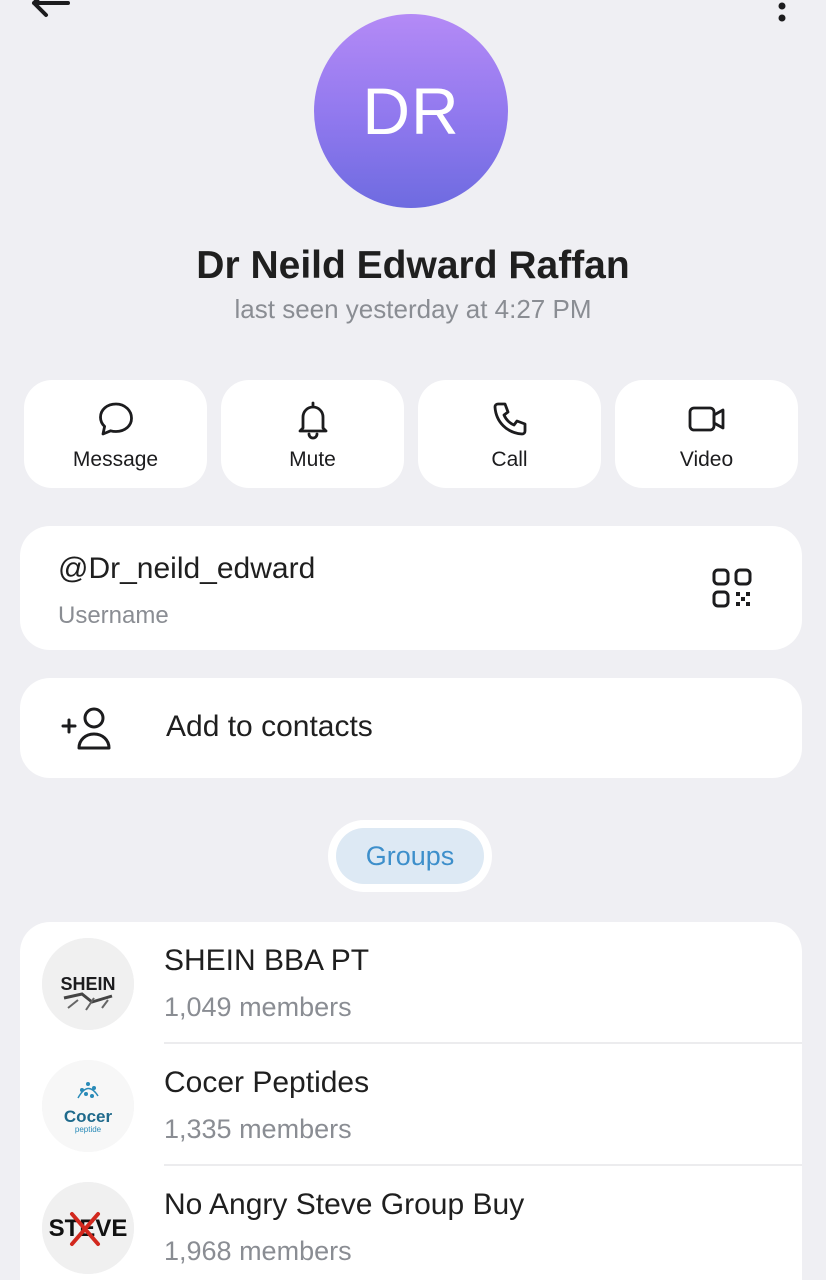 The height and width of the screenshot is (1280, 826). What do you see at coordinates (267, 1082) in the screenshot?
I see `group-name: Cocer Peptides` at bounding box center [267, 1082].